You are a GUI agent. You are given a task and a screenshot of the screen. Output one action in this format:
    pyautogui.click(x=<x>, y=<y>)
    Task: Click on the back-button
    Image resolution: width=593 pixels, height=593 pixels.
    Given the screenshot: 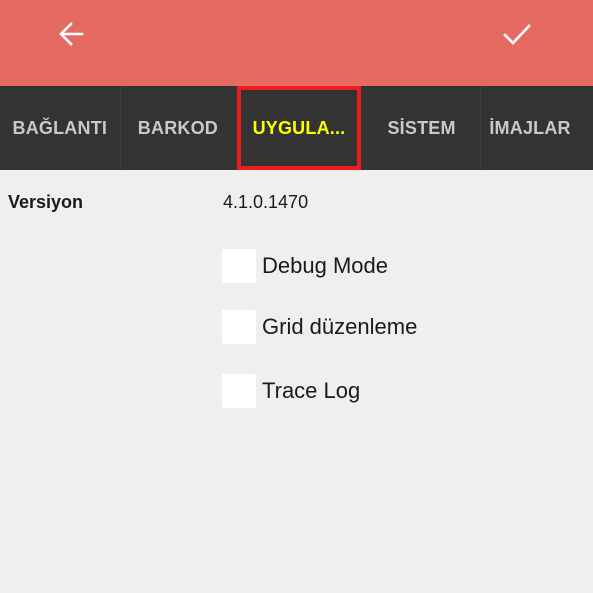 What is the action you would take?
    pyautogui.click(x=71, y=34)
    